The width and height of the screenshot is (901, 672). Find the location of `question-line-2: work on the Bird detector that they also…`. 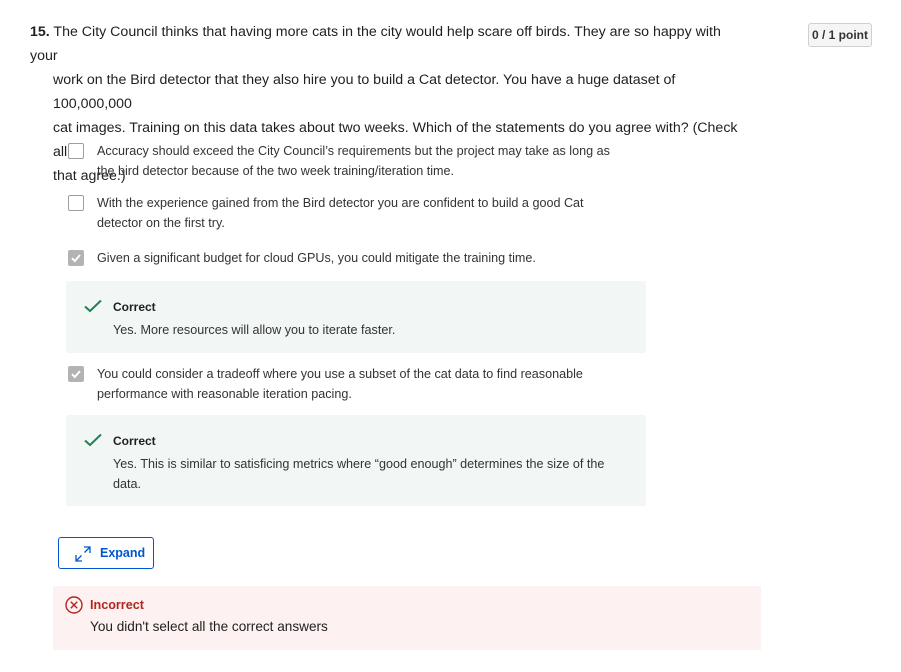

question-line-2: work on the Bird detector that they also… is located at coordinates (364, 92).